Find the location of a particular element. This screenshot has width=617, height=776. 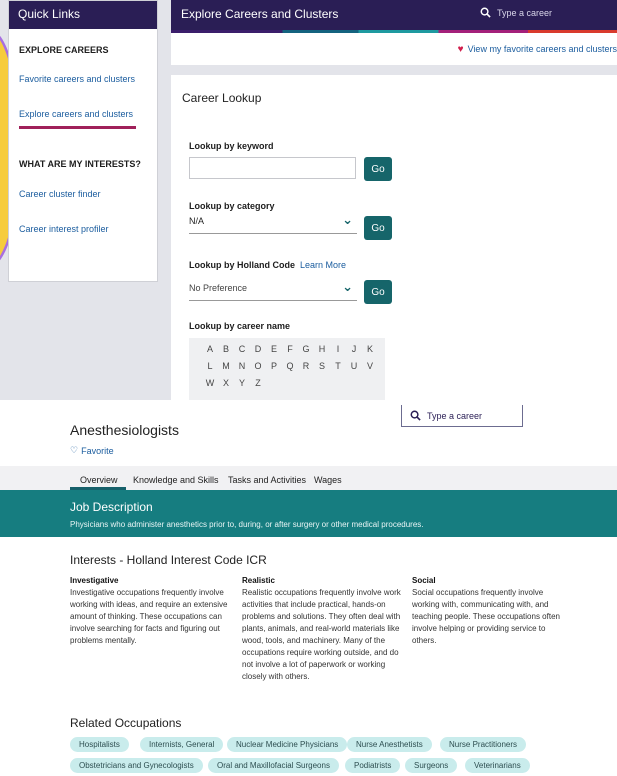

letter-link: J is located at coordinates (354, 352).